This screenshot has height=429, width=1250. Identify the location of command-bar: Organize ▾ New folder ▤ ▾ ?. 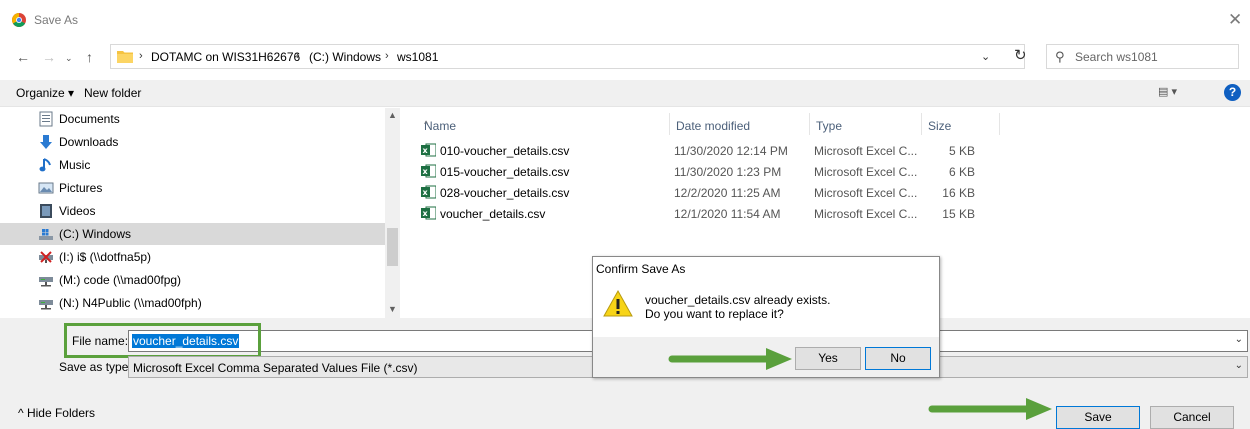
(625, 93).